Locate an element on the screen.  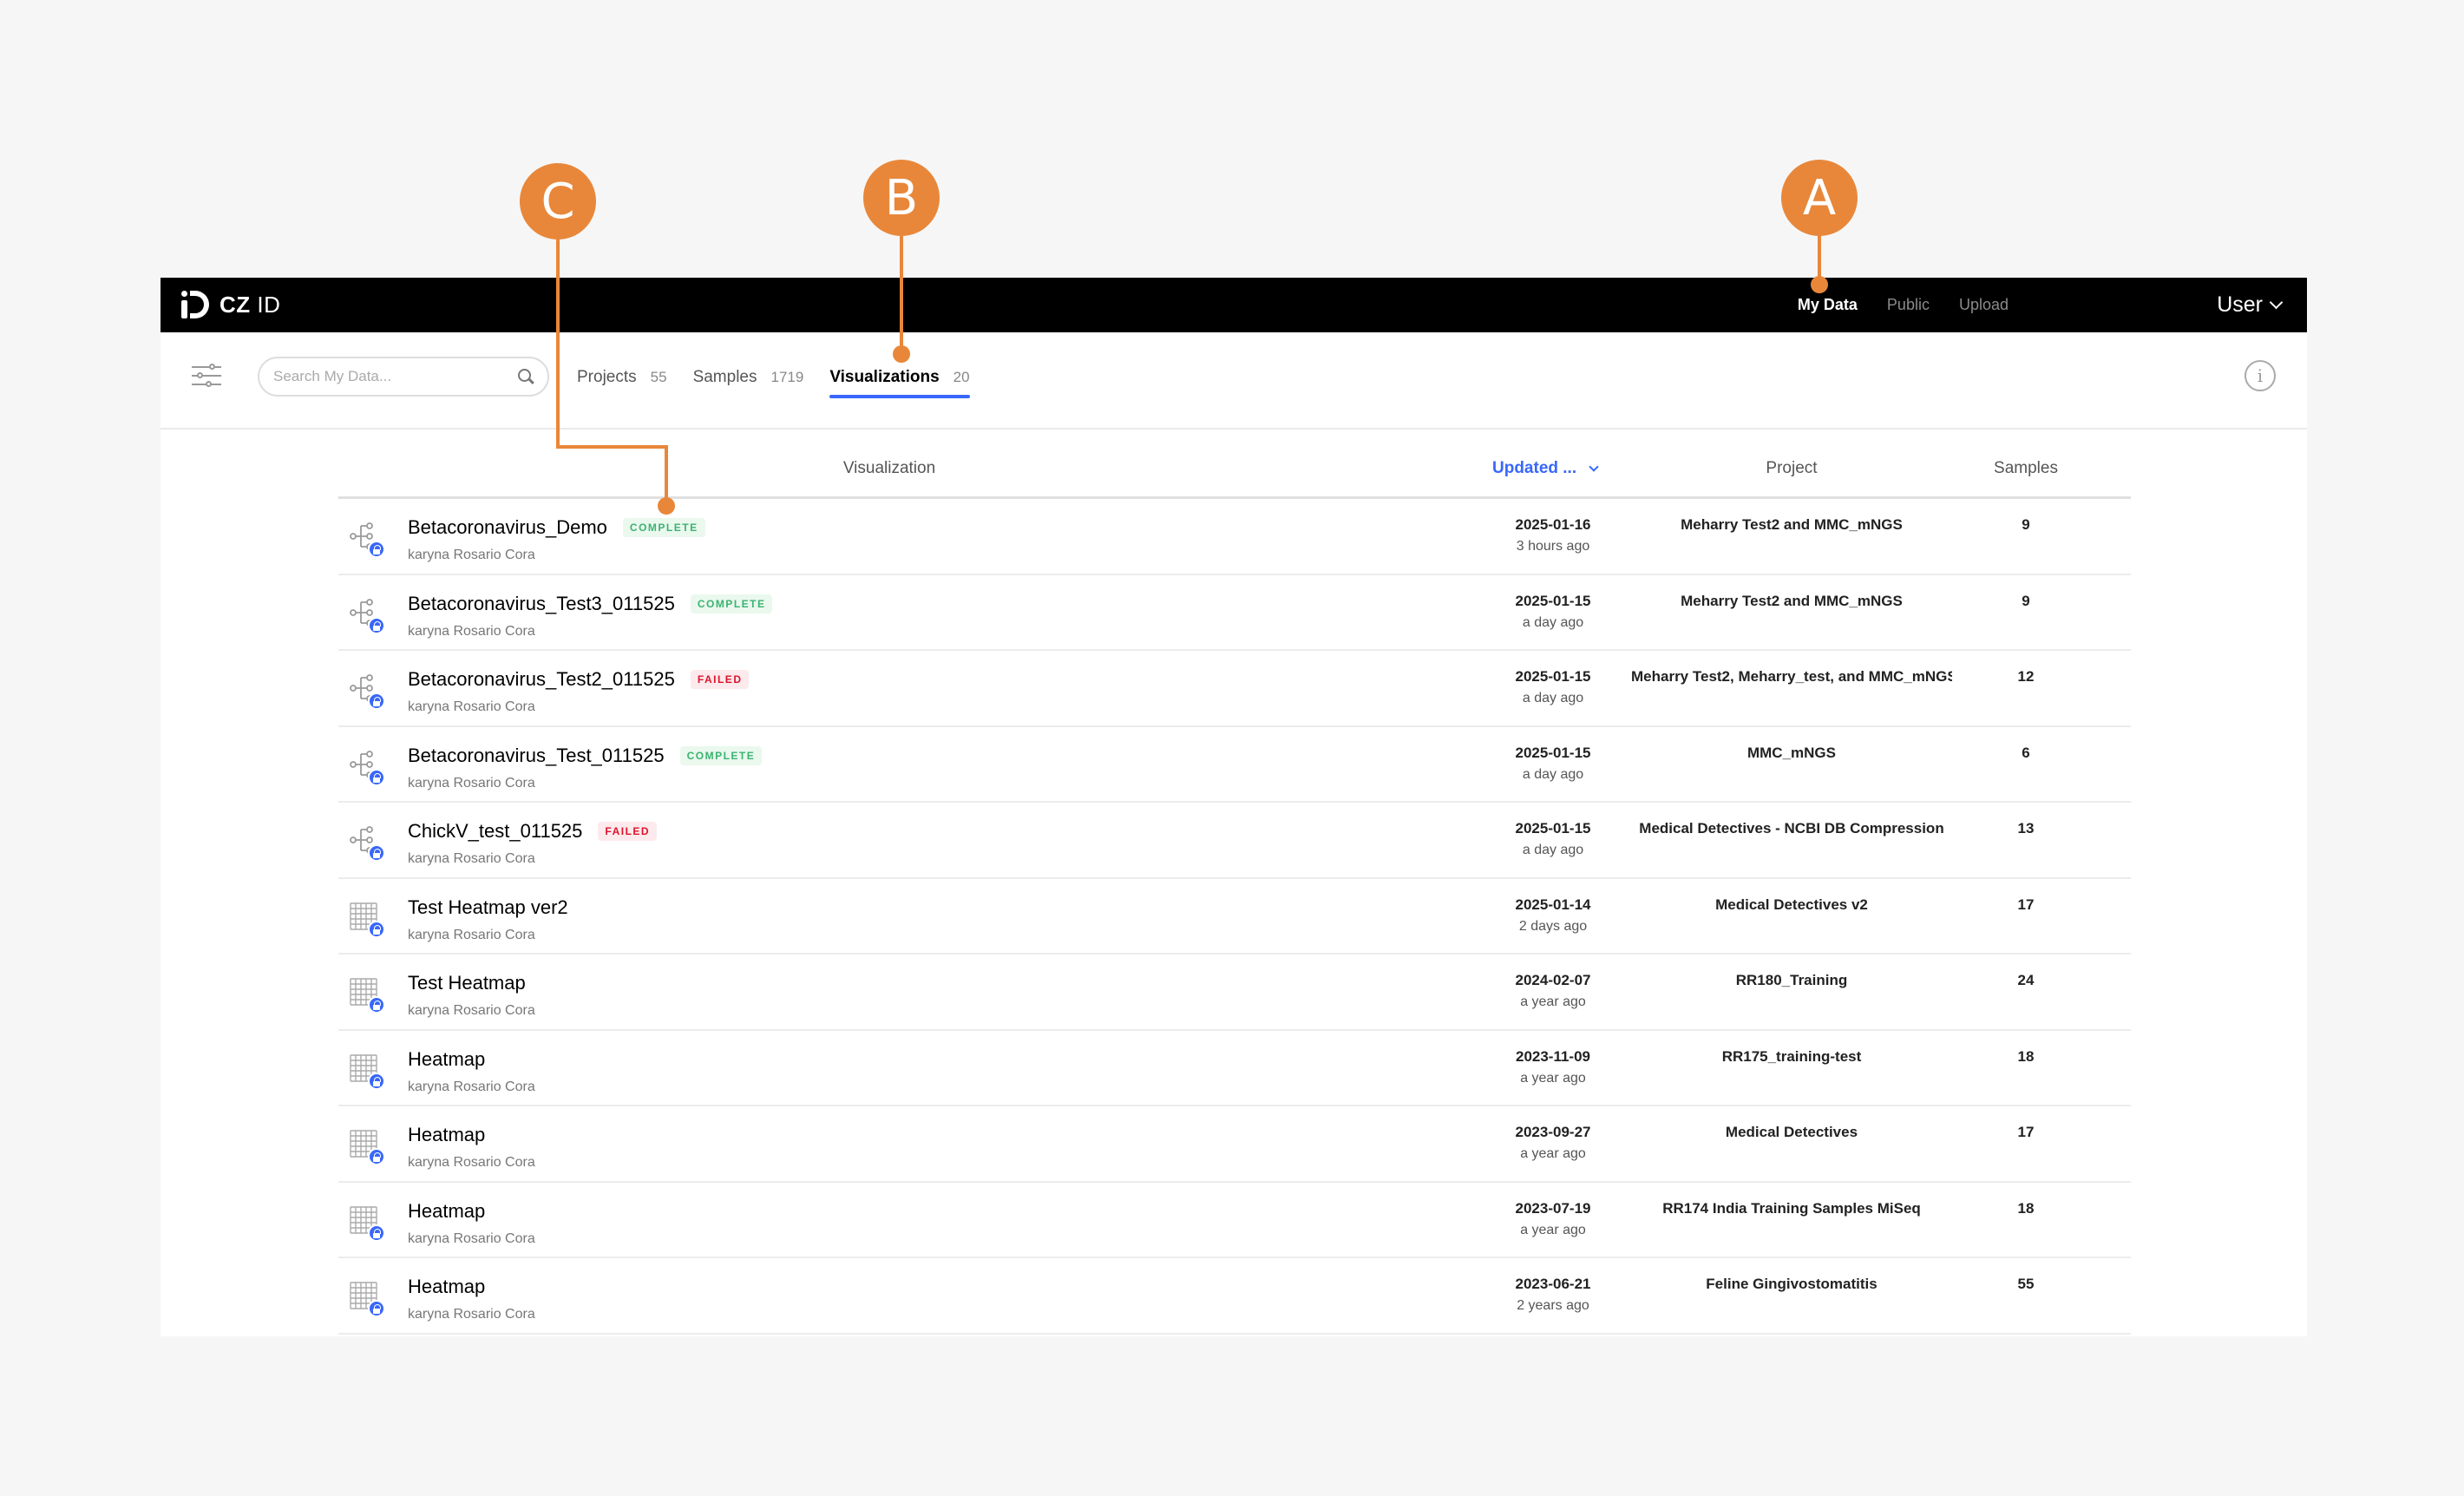
main-nav: My Data Public Upload is located at coordinates (1903, 305).